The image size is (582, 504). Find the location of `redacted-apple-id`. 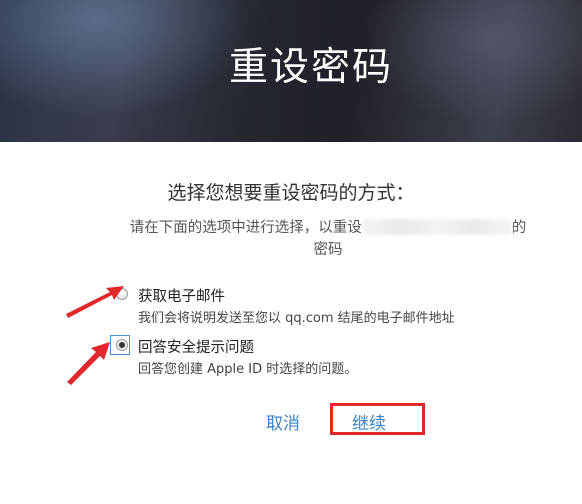

redacted-apple-id is located at coordinates (436, 227).